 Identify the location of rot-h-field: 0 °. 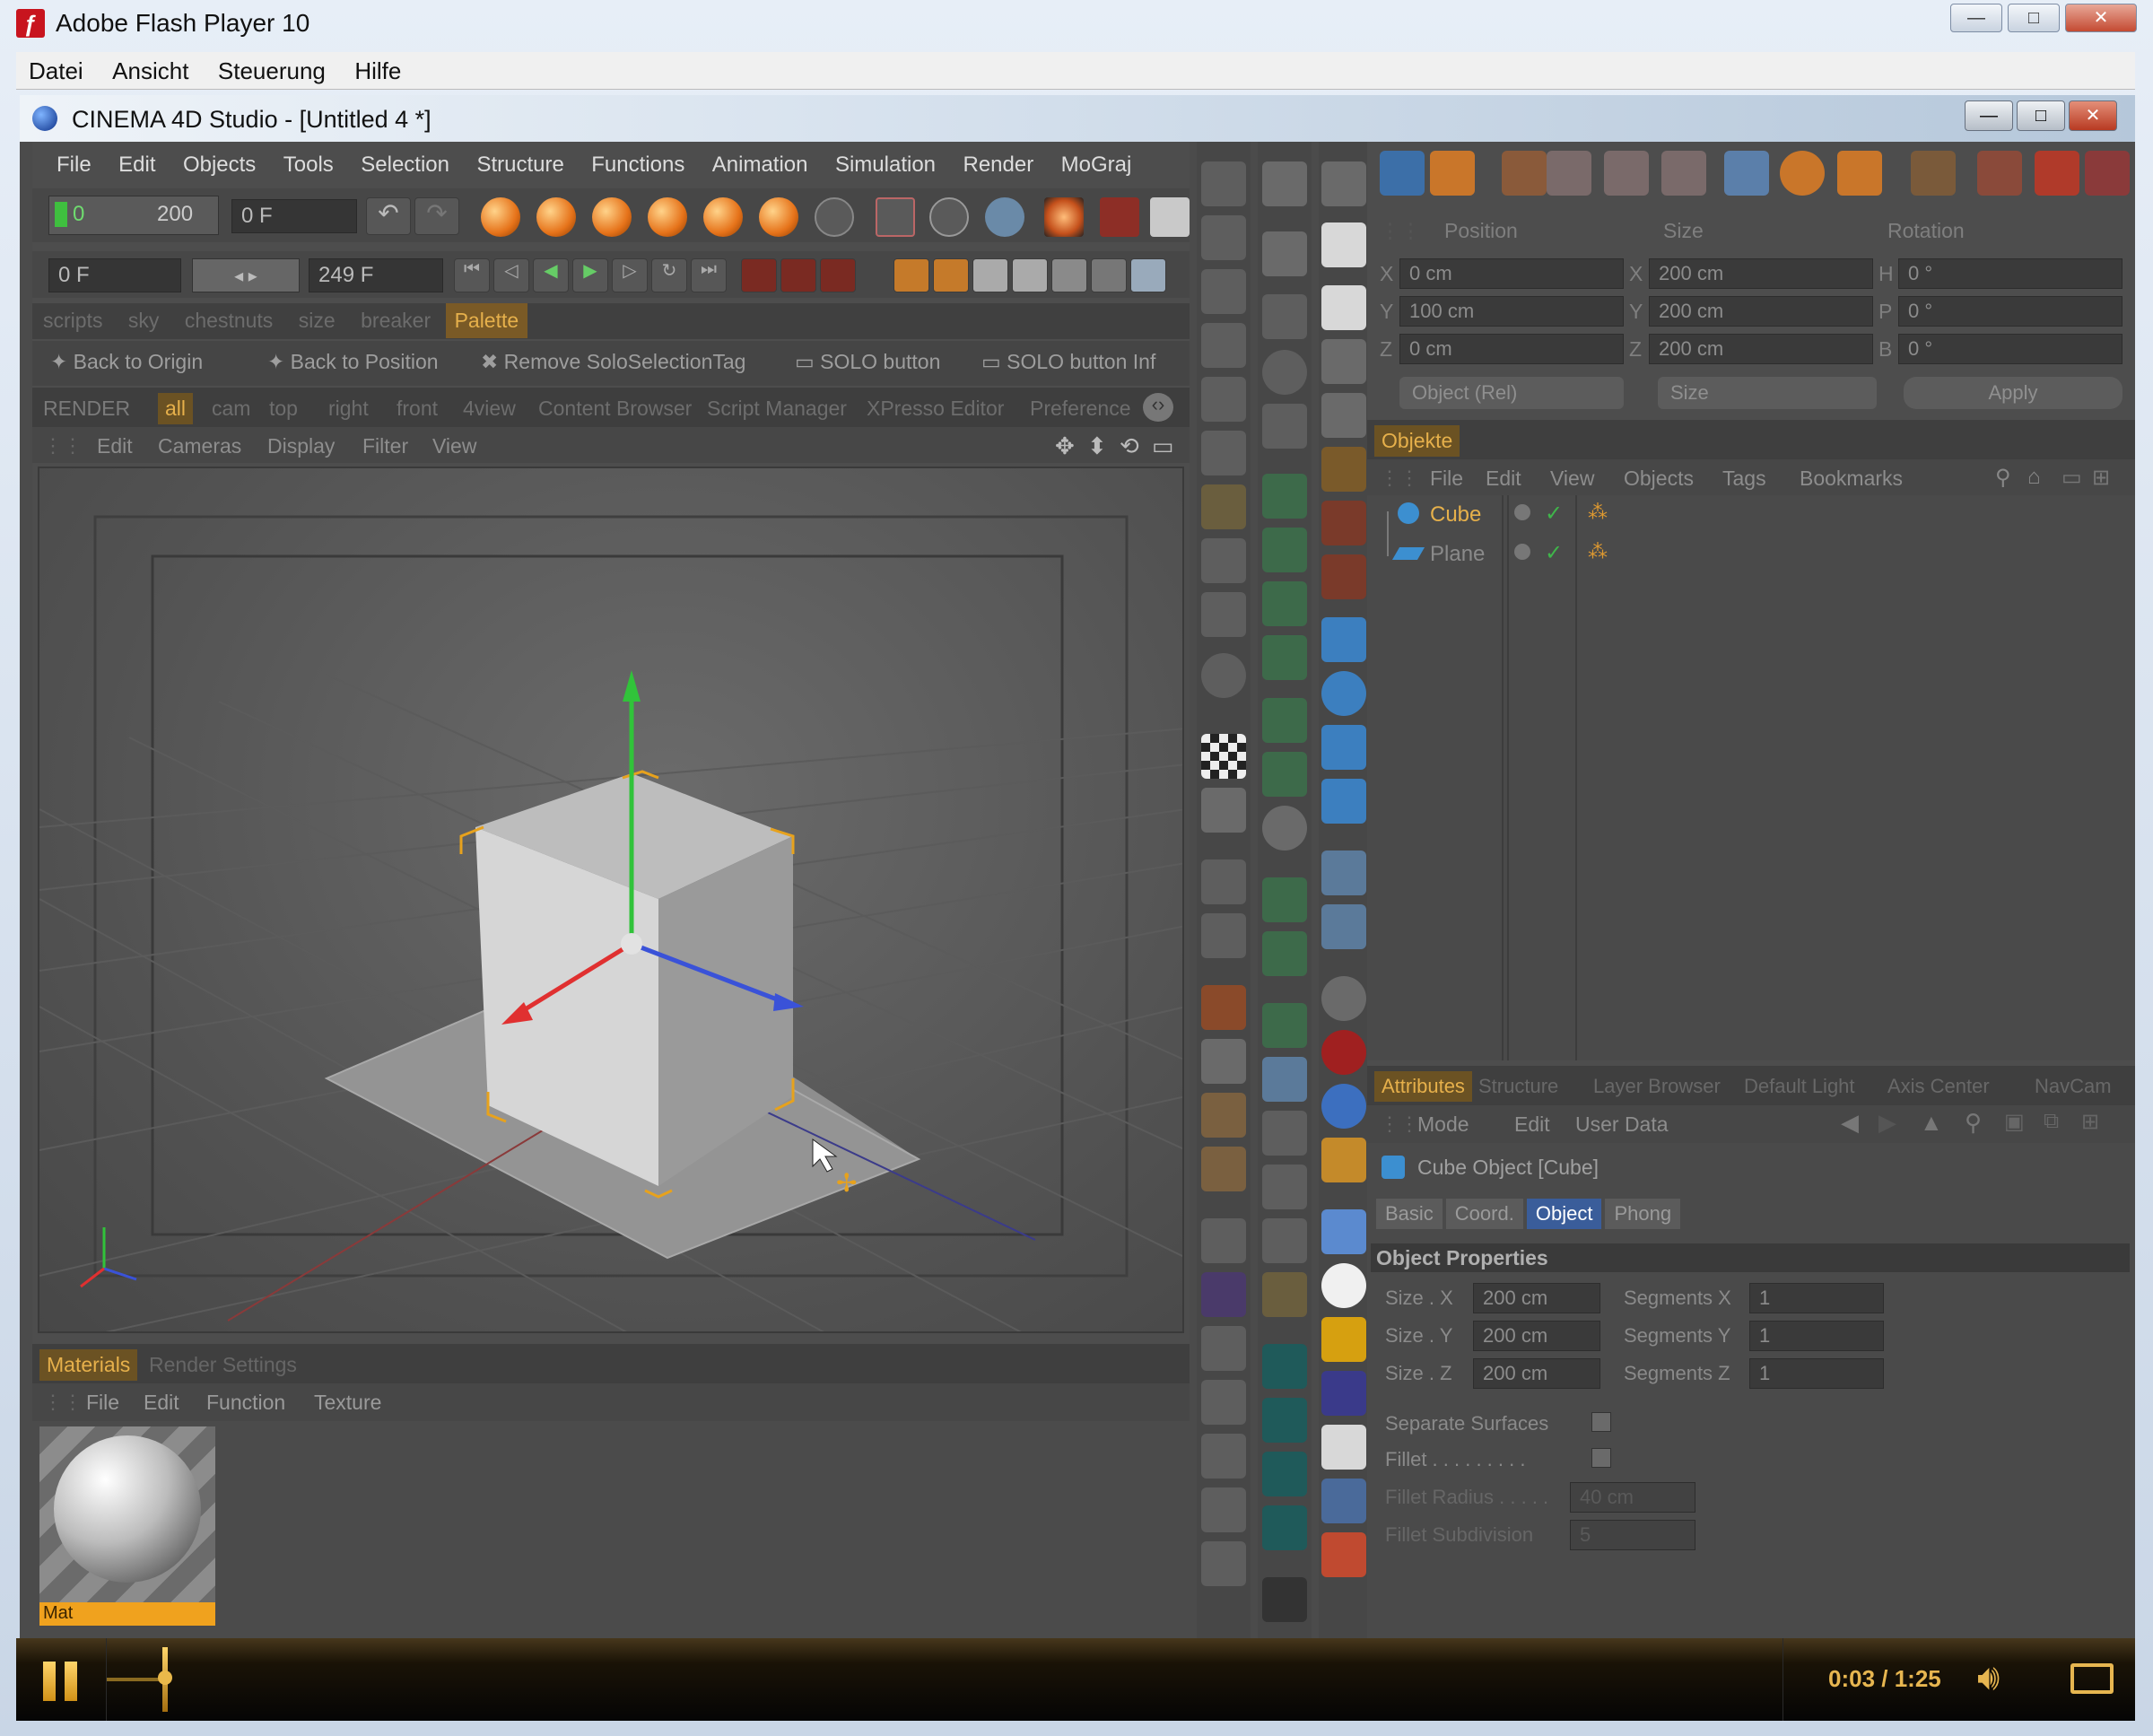
(2010, 273).